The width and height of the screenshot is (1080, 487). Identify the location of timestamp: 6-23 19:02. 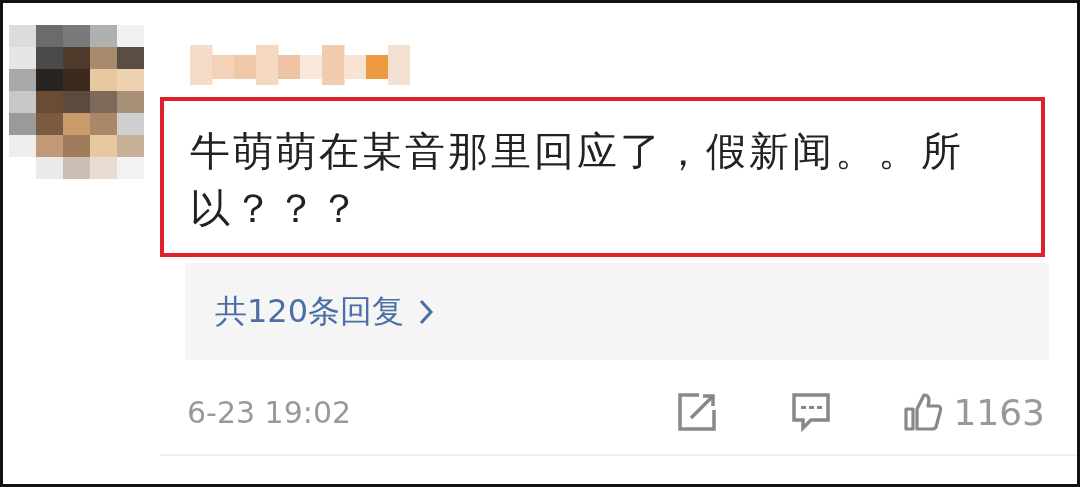
(270, 412).